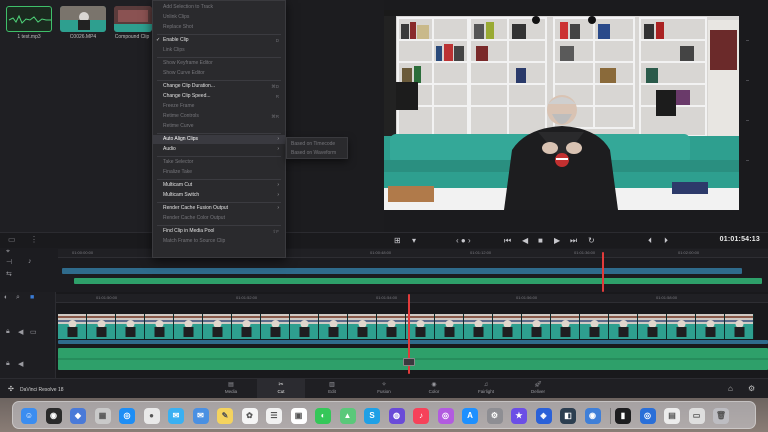 The width and height of the screenshot is (768, 432). I want to click on dock-reminders-icon: ☰, so click(274, 416).